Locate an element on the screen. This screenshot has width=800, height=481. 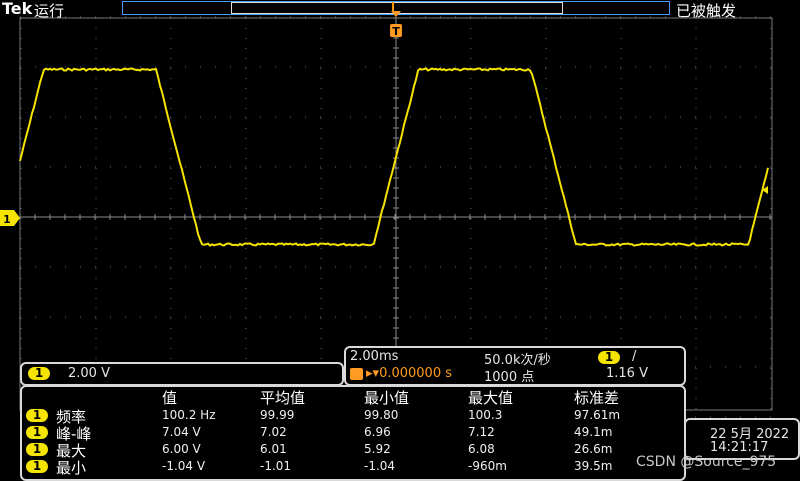
measurement-header: 最大值 is located at coordinates (491, 398).